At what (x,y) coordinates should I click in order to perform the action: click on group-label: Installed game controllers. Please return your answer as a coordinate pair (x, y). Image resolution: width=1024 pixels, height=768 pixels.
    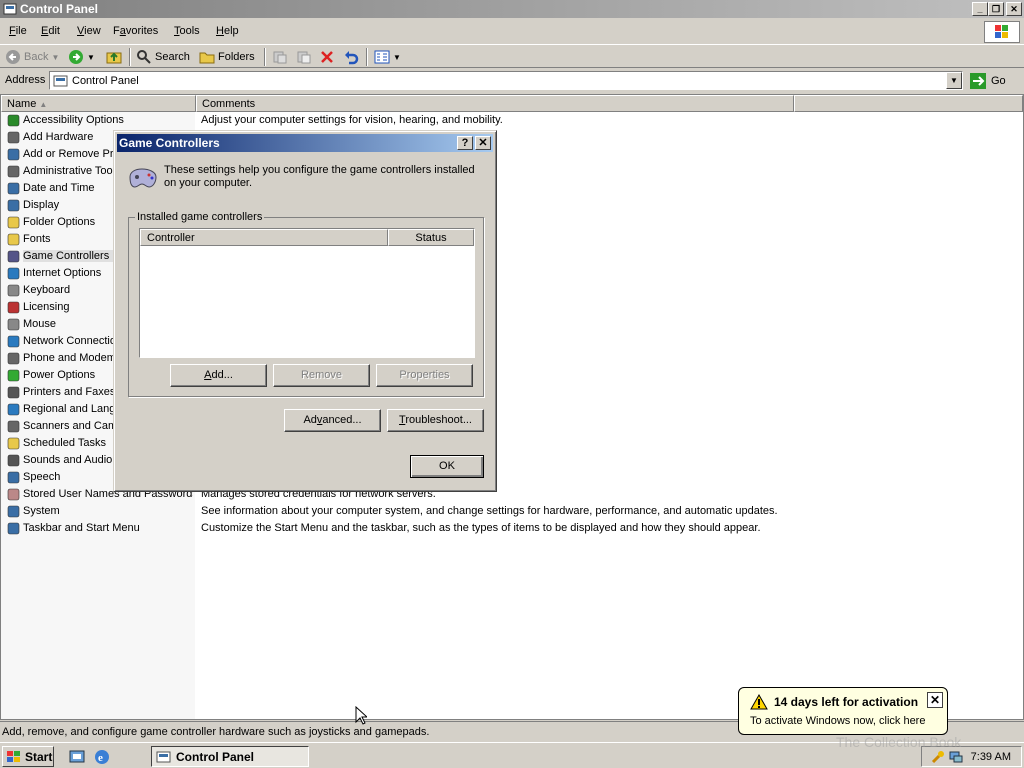
    Looking at the image, I should click on (200, 217).